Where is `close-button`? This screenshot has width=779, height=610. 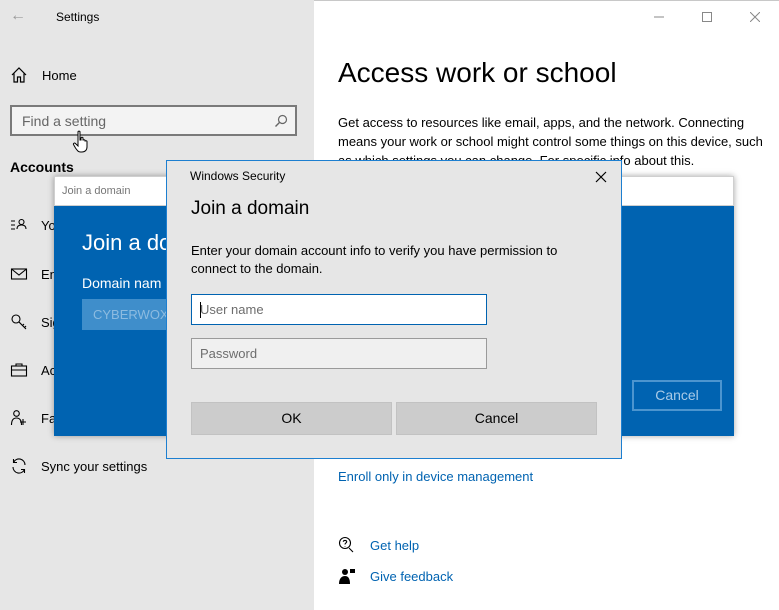
close-button is located at coordinates (755, 17).